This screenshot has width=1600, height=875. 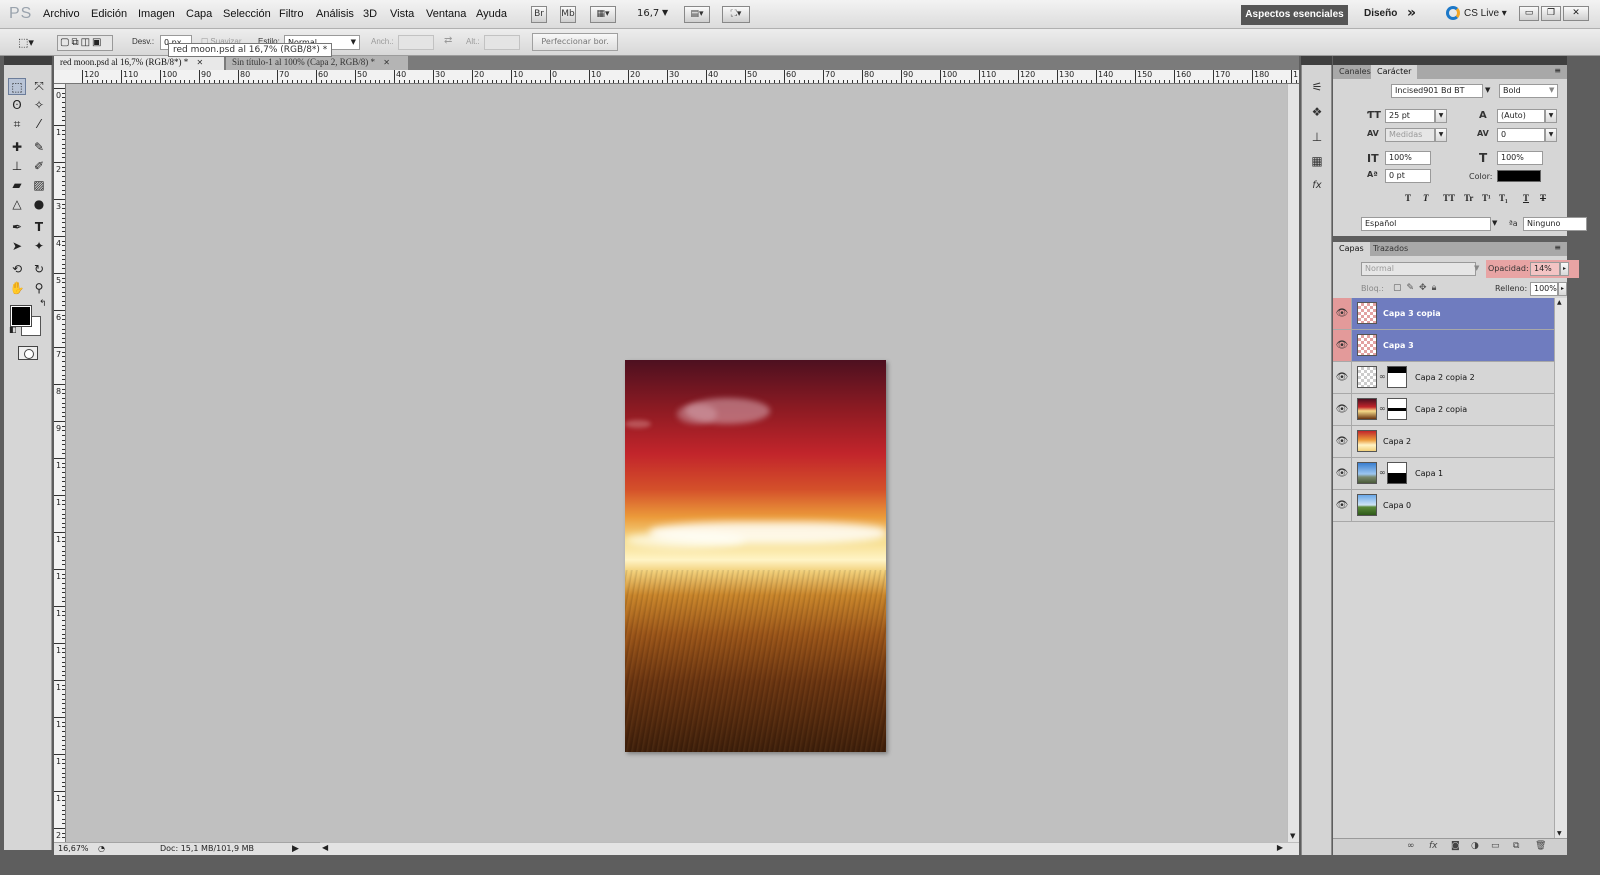 I want to click on history-brush-tool-icon: ✐, so click(x=39, y=166).